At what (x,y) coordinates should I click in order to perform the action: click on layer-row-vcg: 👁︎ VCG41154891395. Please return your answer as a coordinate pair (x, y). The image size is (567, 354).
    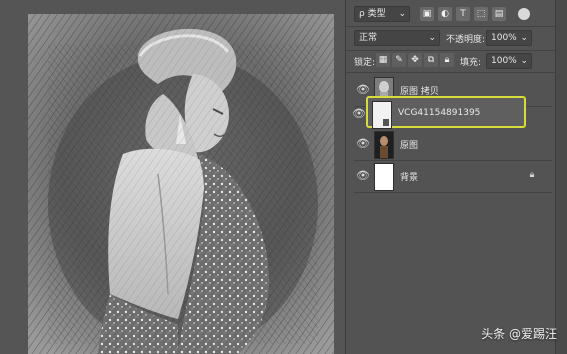
    Looking at the image, I should click on (439, 112).